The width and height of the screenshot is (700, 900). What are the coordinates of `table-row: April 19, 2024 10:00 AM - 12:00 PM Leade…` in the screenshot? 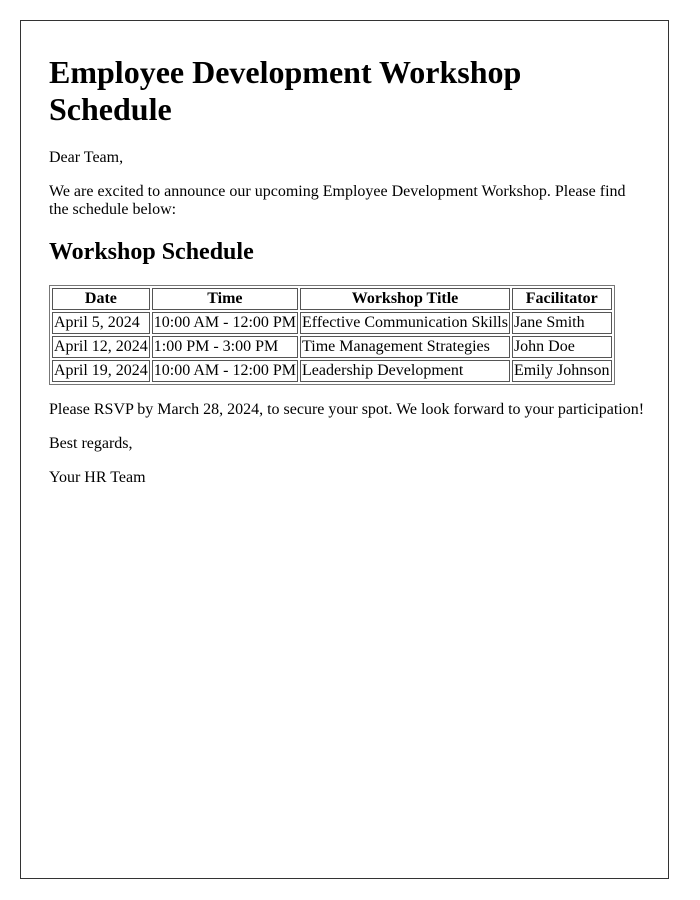 It's located at (332, 371).